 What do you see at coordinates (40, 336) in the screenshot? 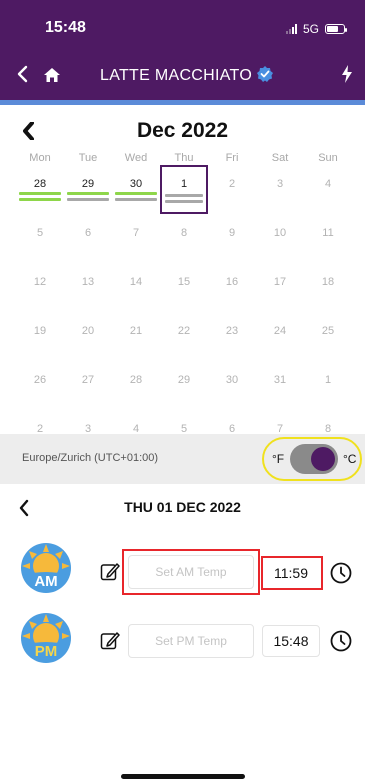
I see `calendar-day: 19` at bounding box center [40, 336].